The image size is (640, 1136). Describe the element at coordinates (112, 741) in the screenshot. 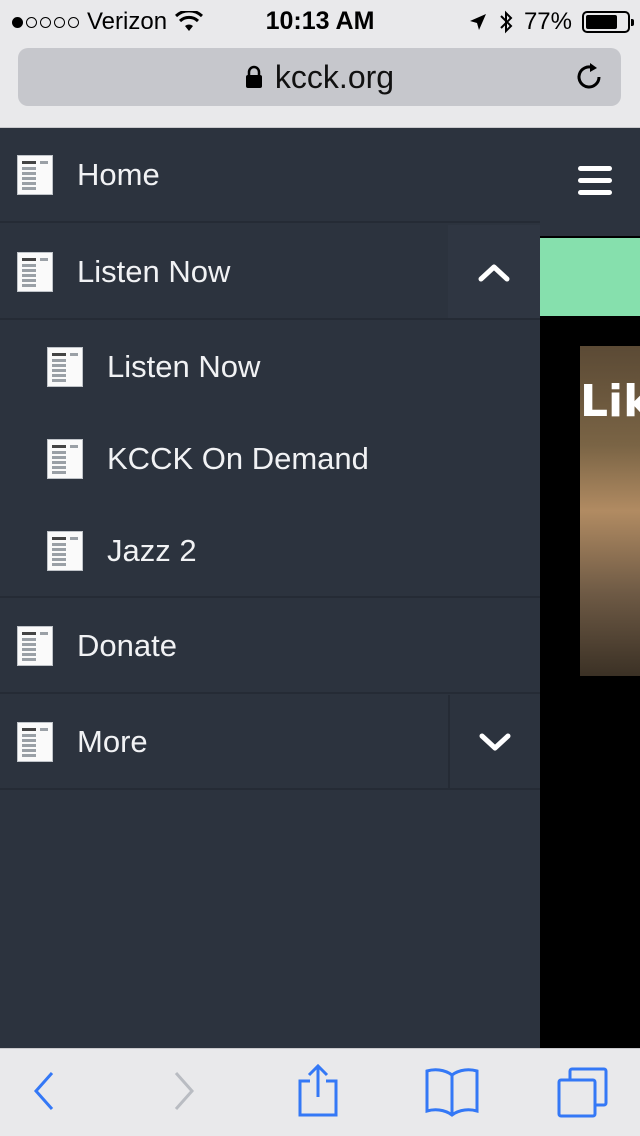

I see `menu-item-label: More` at that location.